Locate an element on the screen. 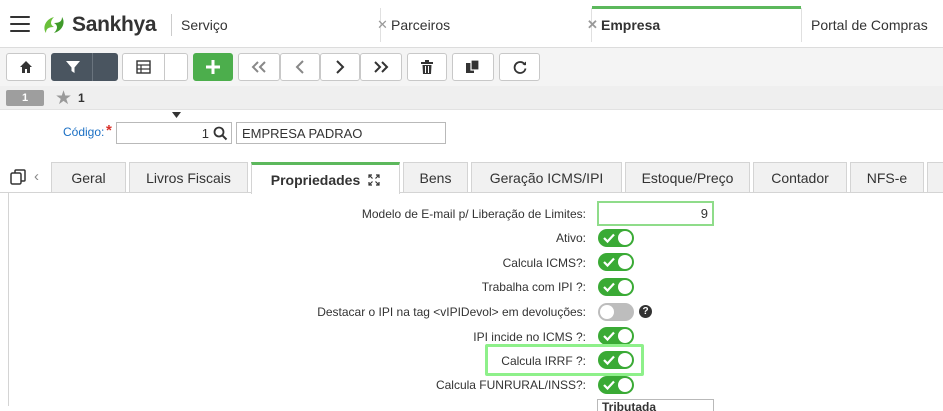 The height and width of the screenshot is (411, 943). copy-icon is located at coordinates (473, 66).